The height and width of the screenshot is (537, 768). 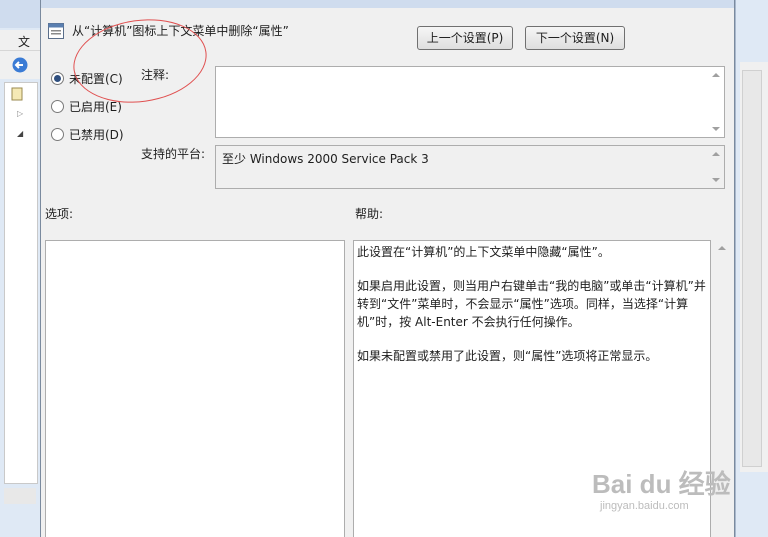 What do you see at coordinates (470, 102) in the screenshot?
I see `comment-textarea` at bounding box center [470, 102].